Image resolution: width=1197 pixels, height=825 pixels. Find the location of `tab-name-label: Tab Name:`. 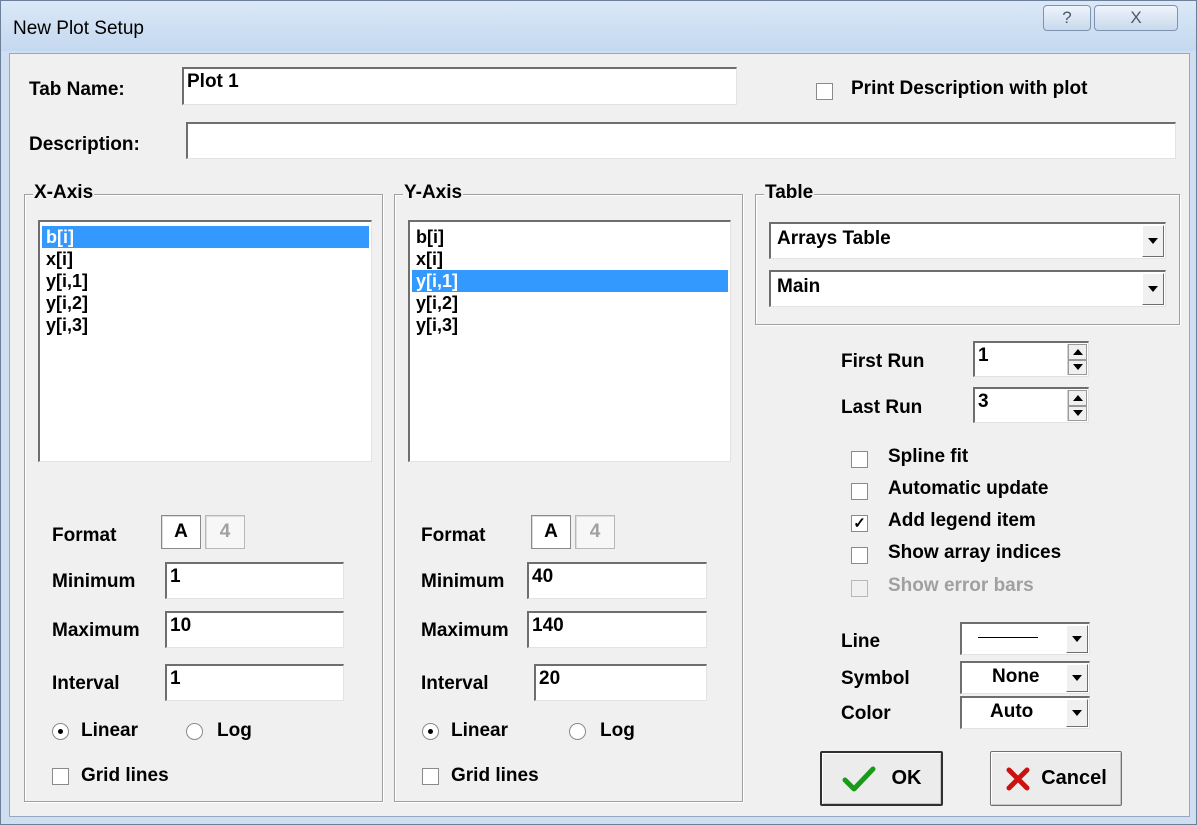

tab-name-label: Tab Name: is located at coordinates (77, 89).